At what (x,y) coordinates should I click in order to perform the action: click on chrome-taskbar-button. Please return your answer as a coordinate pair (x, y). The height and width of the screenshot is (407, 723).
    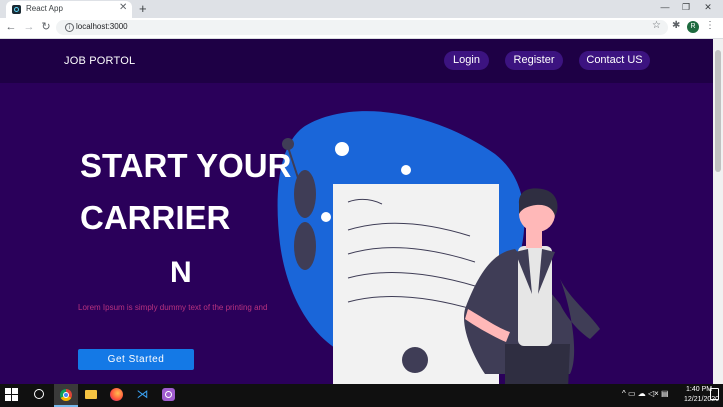
    Looking at the image, I should click on (66, 395).